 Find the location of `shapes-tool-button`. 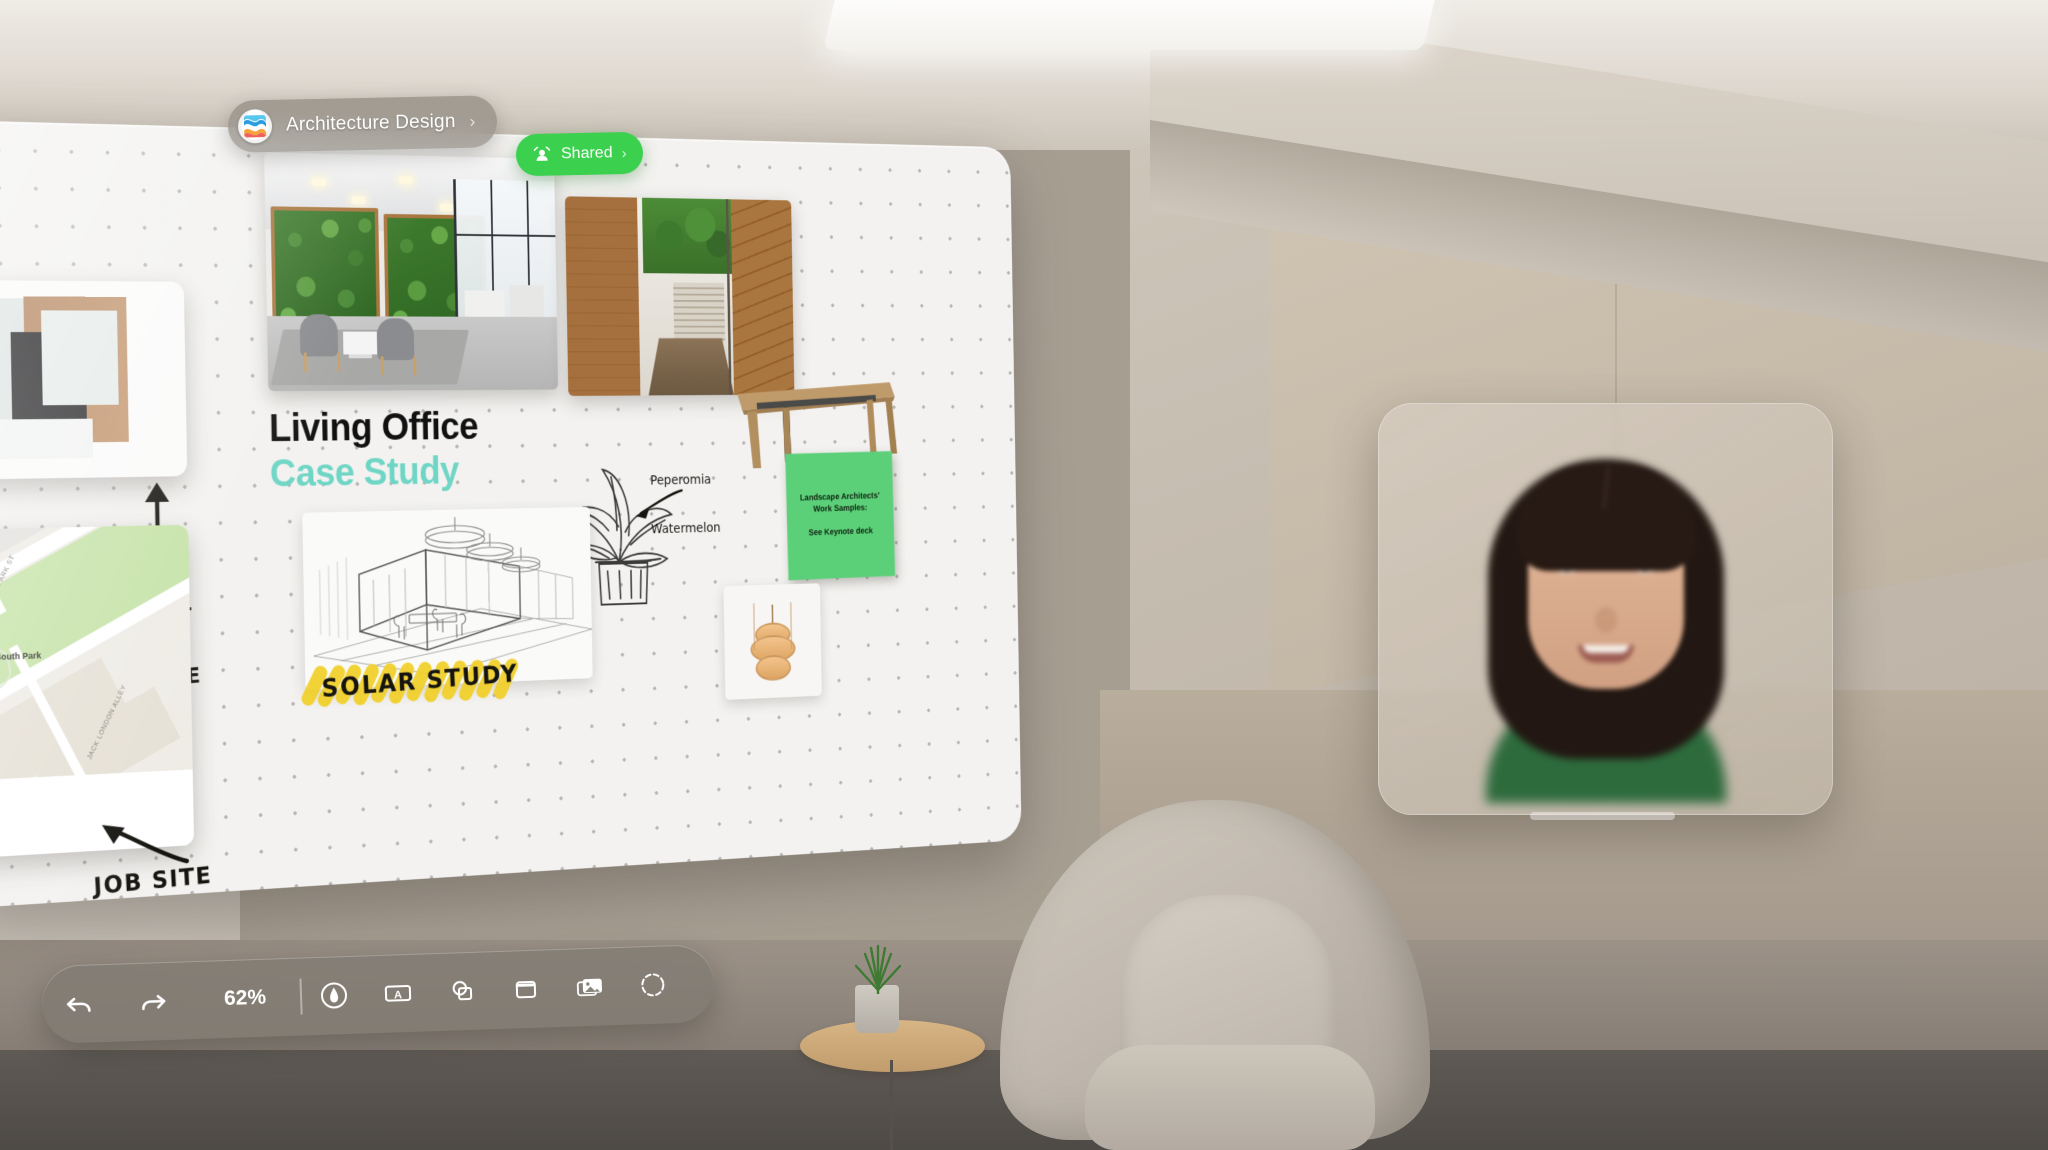

shapes-tool-button is located at coordinates (461, 991).